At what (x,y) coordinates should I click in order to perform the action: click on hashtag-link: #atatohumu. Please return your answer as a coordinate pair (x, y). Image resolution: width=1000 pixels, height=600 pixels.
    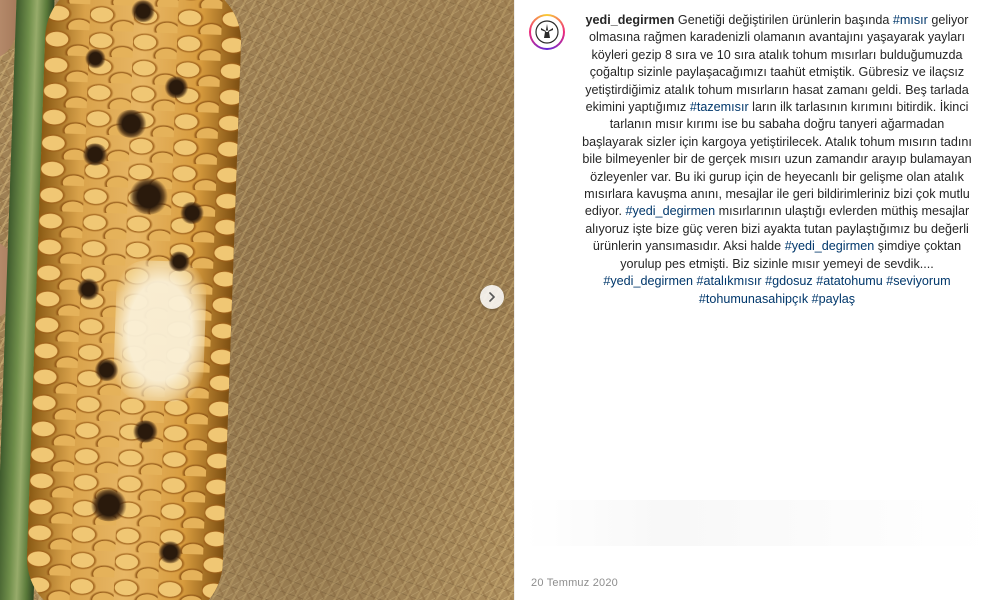
    Looking at the image, I should click on (849, 281).